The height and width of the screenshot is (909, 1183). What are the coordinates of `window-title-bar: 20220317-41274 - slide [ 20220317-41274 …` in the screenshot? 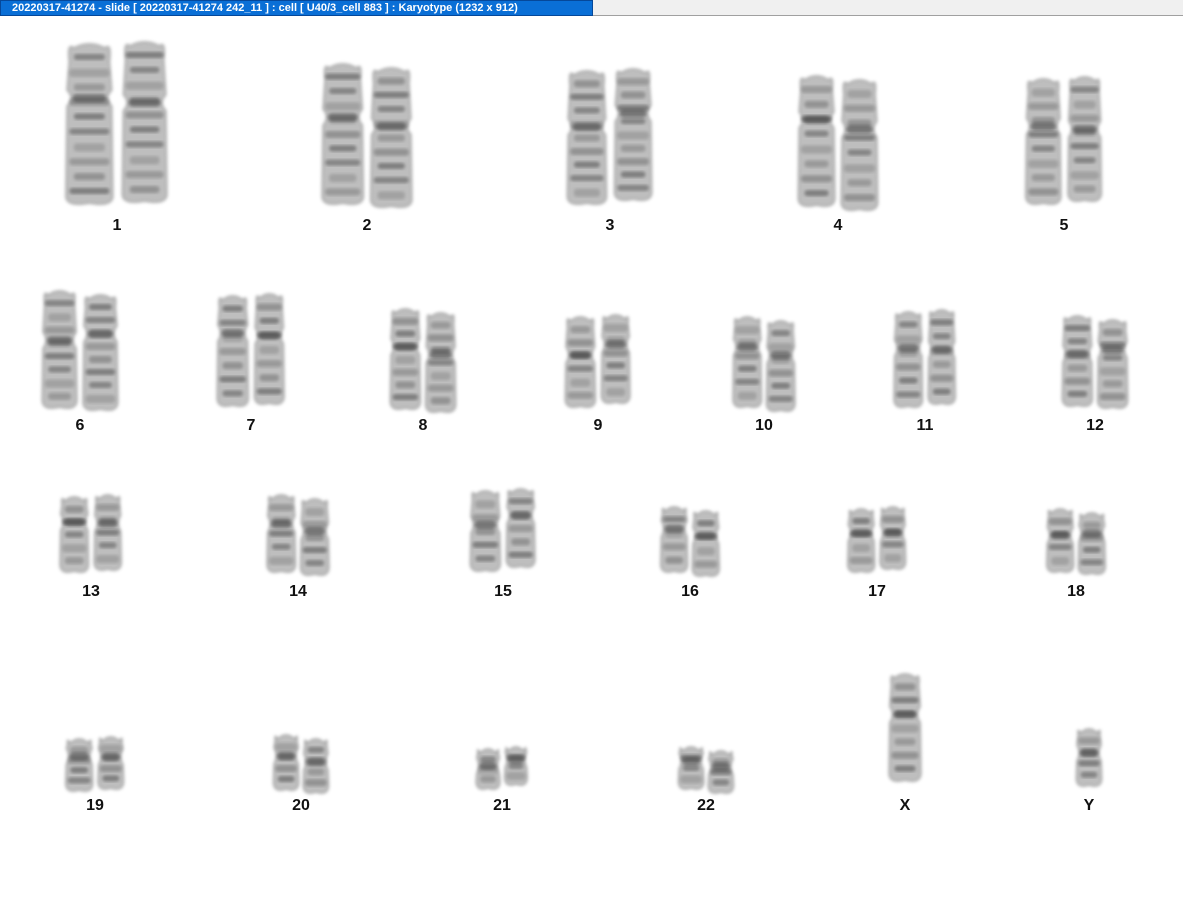 It's located at (296, 8).